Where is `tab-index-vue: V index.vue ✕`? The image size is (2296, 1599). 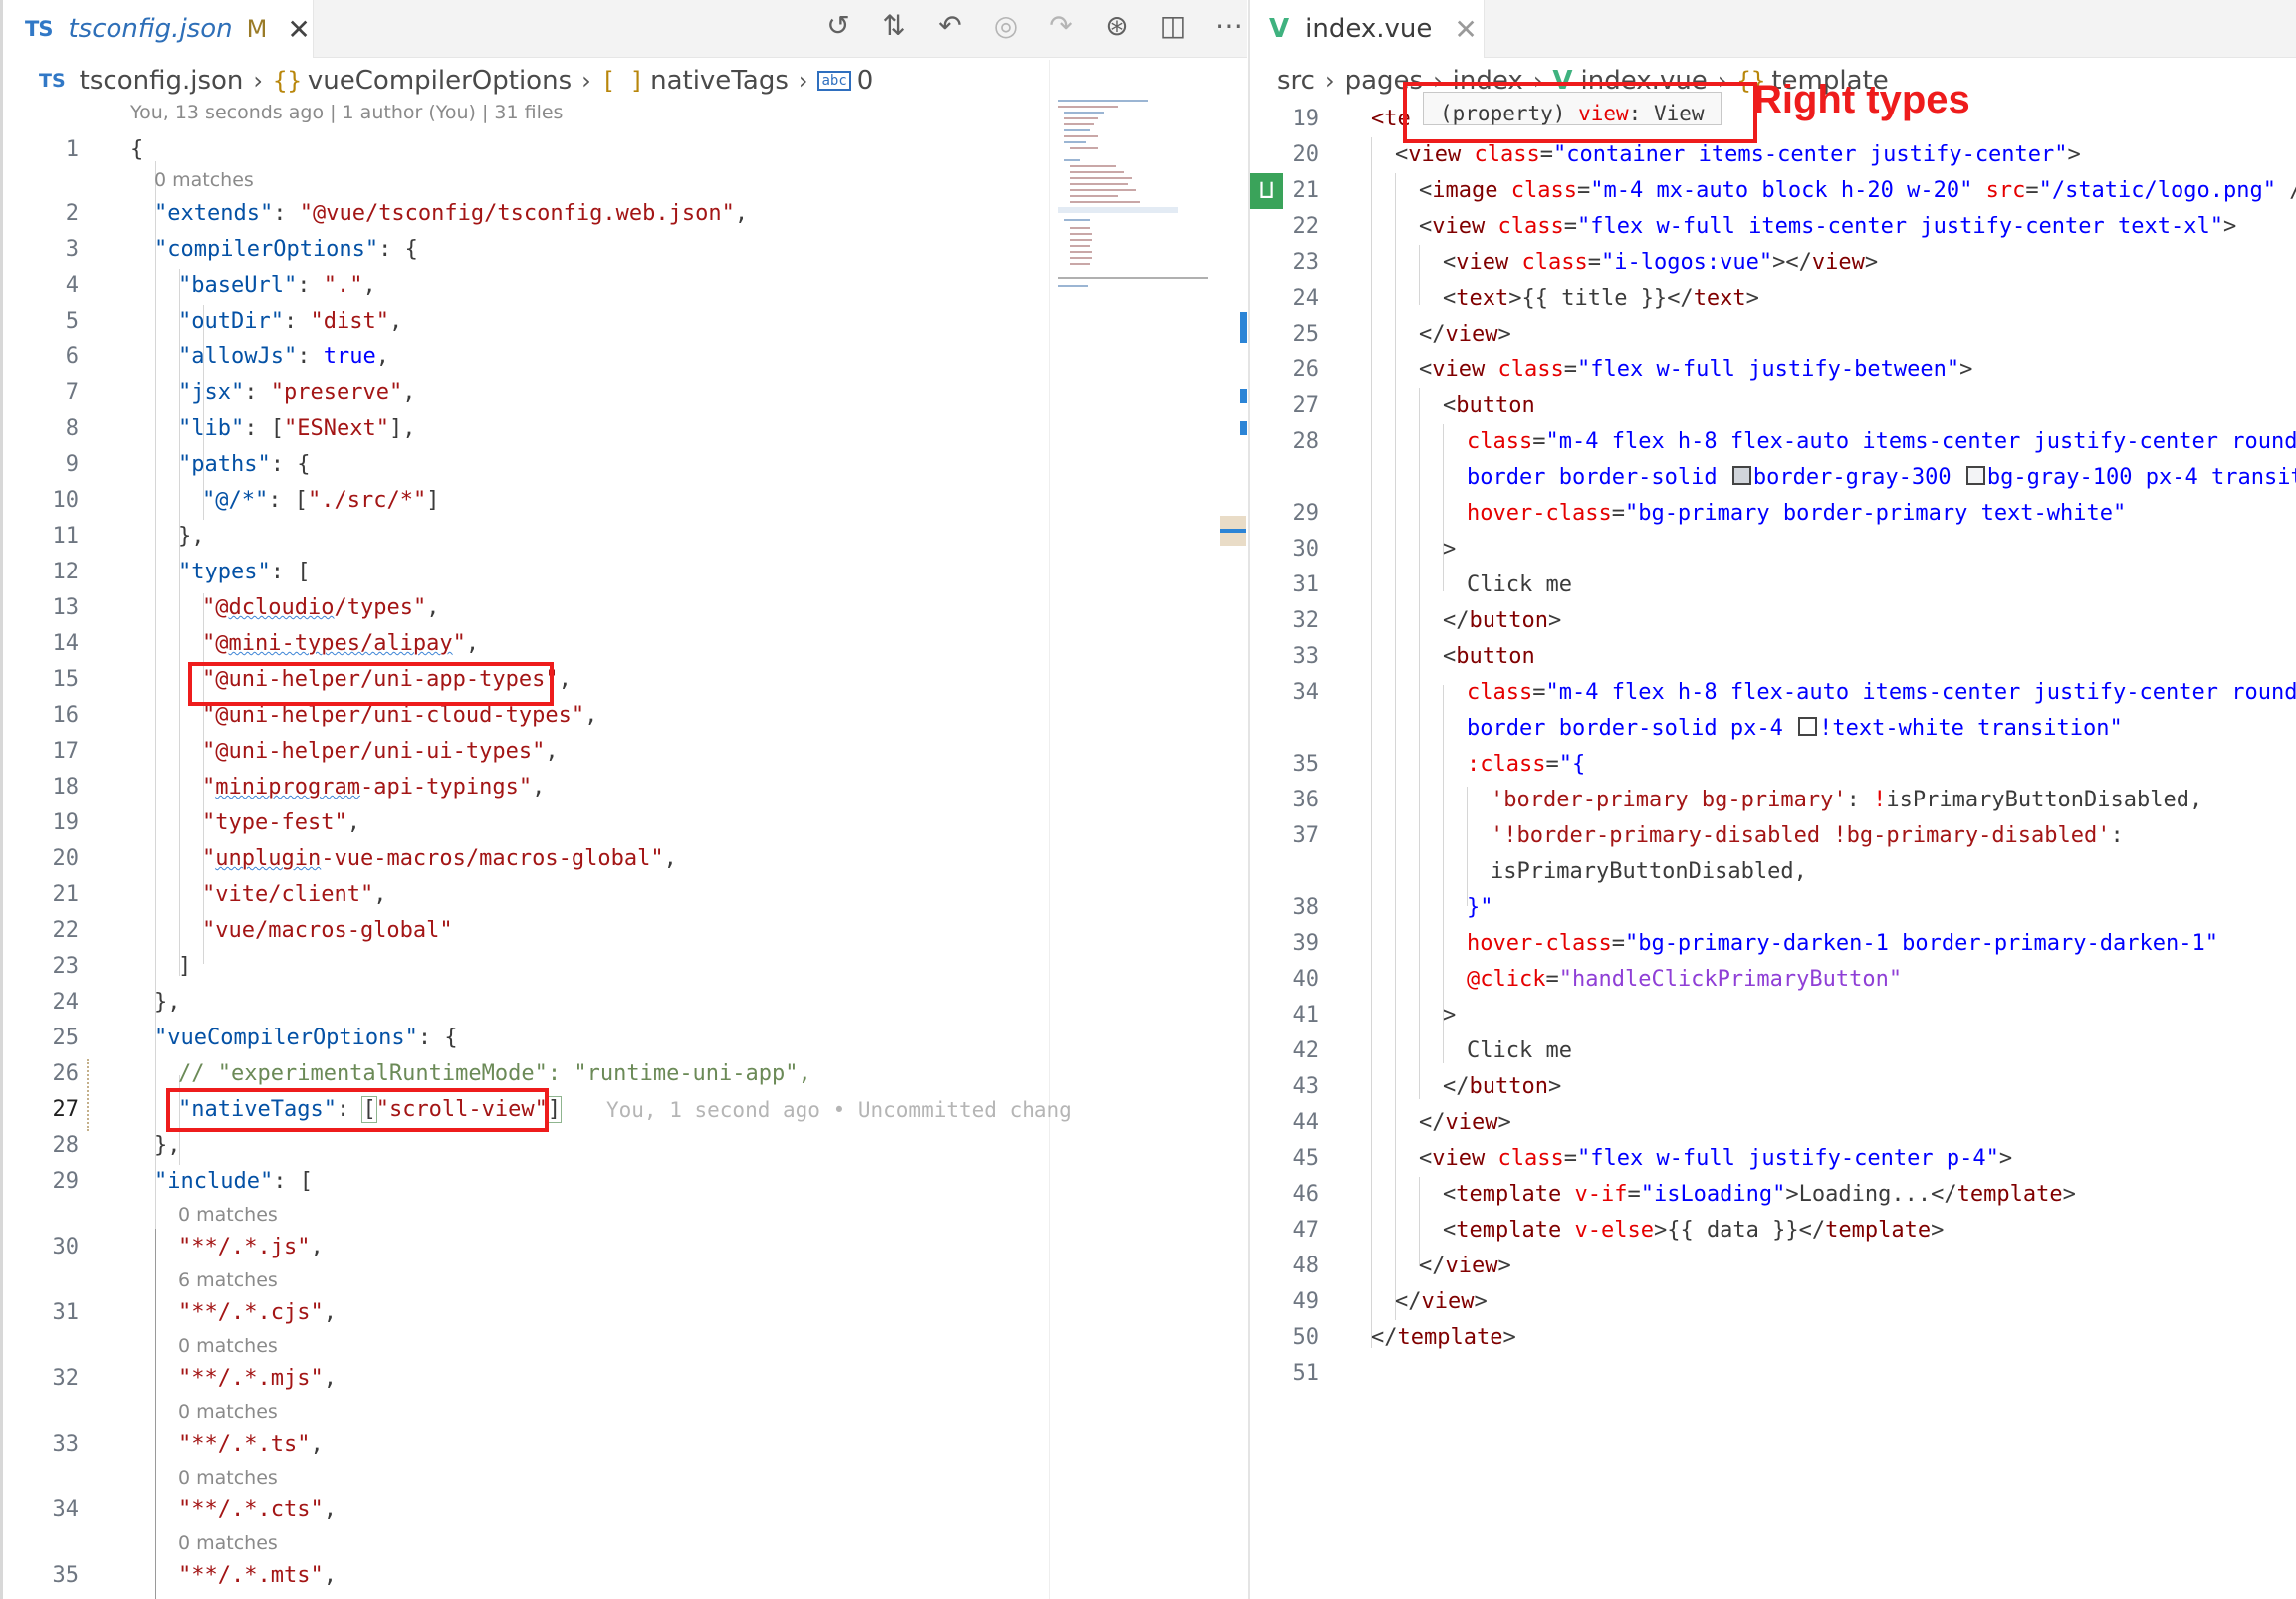
tab-index-vue: V index.vue ✕ is located at coordinates (1367, 29).